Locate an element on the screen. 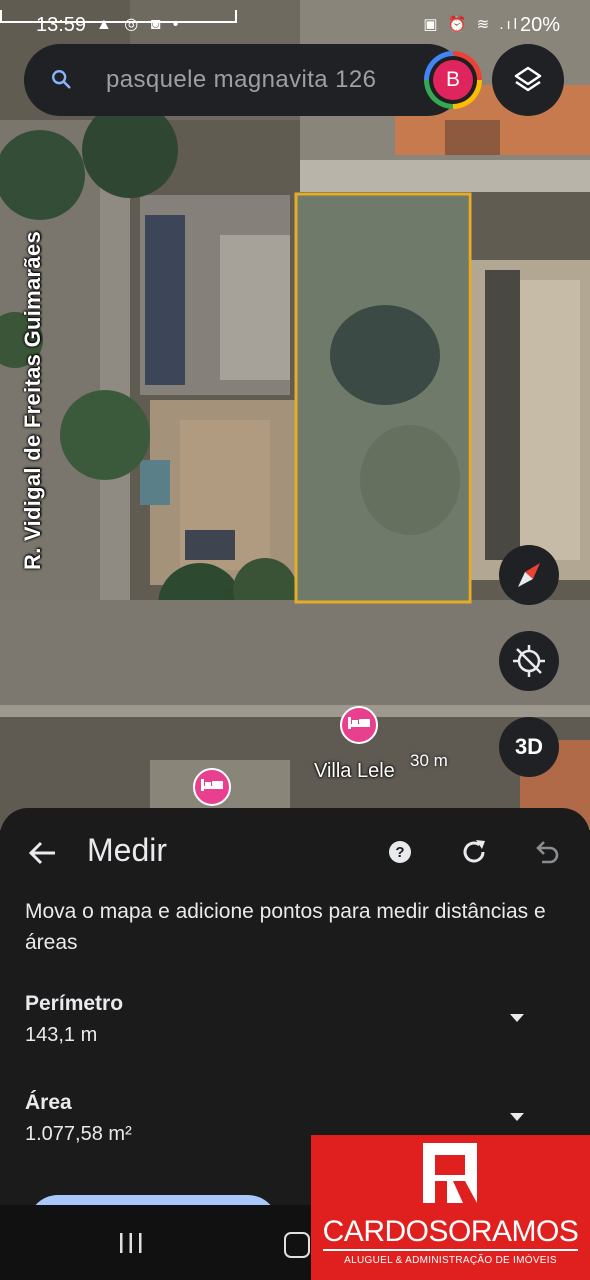 This screenshot has width=590, height=1280. home-icon is located at coordinates (297, 1245).